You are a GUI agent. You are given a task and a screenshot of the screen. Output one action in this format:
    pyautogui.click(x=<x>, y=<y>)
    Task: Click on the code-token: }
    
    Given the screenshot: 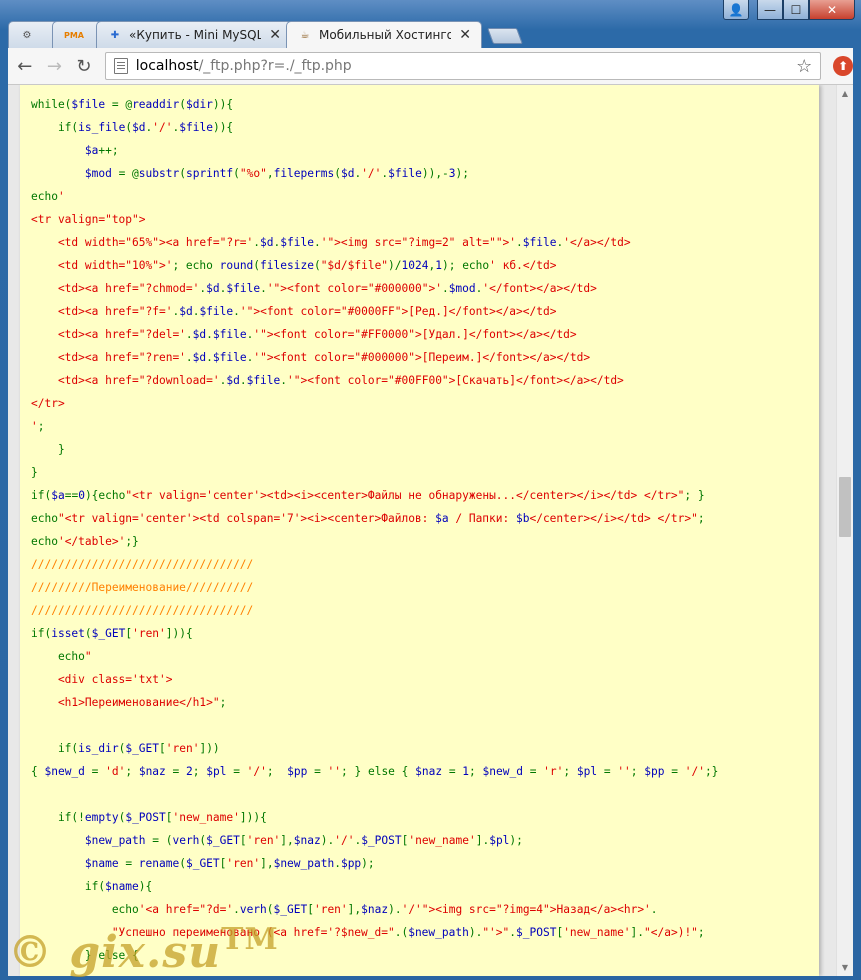 What is the action you would take?
    pyautogui.click(x=34, y=472)
    